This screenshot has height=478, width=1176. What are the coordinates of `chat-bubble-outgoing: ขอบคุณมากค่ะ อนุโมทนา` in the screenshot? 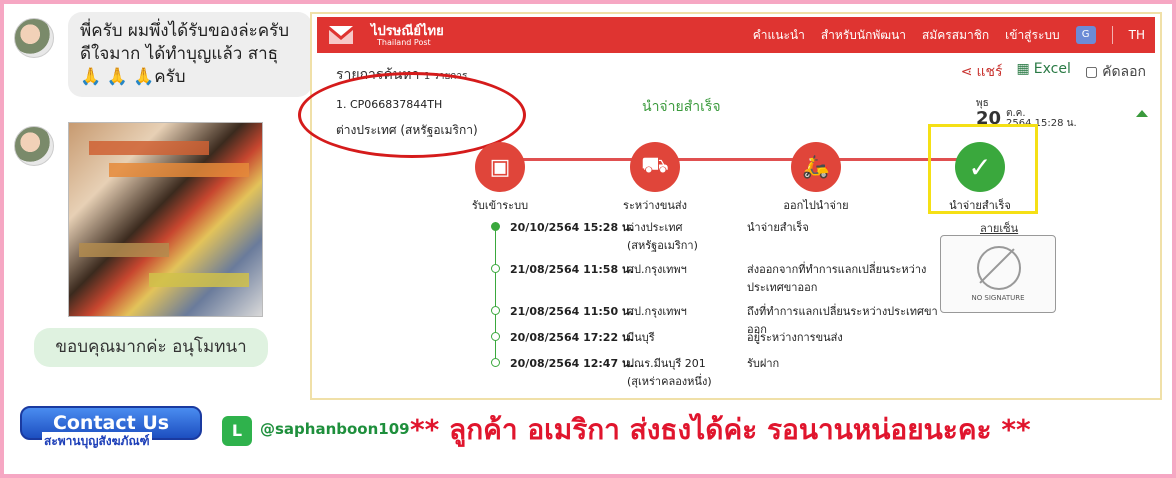 It's located at (151, 347).